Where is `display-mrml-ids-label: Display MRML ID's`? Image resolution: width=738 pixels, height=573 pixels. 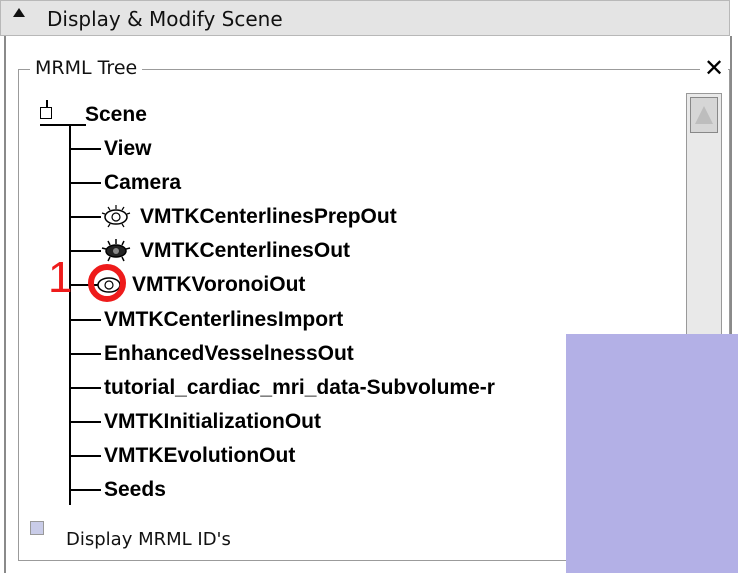
display-mrml-ids-label: Display MRML ID's is located at coordinates (148, 539).